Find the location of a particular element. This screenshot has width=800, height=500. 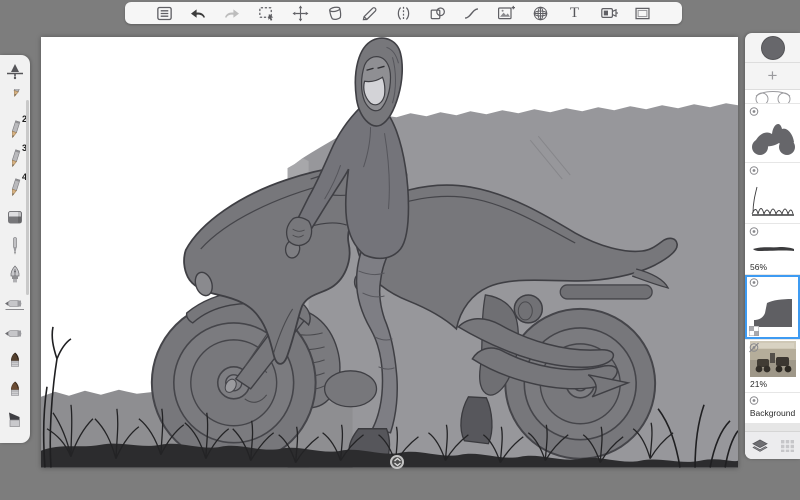

canvas-frame-button is located at coordinates (643, 13).